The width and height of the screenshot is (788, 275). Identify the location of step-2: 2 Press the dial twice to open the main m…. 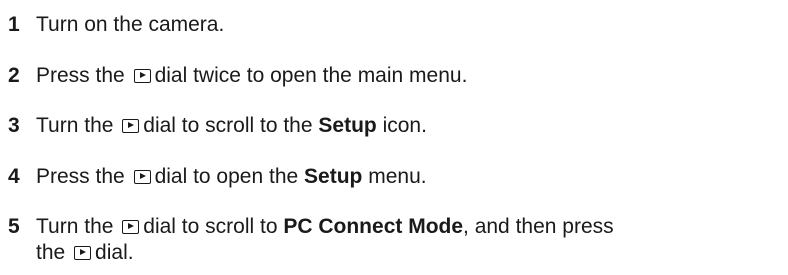
(395, 76).